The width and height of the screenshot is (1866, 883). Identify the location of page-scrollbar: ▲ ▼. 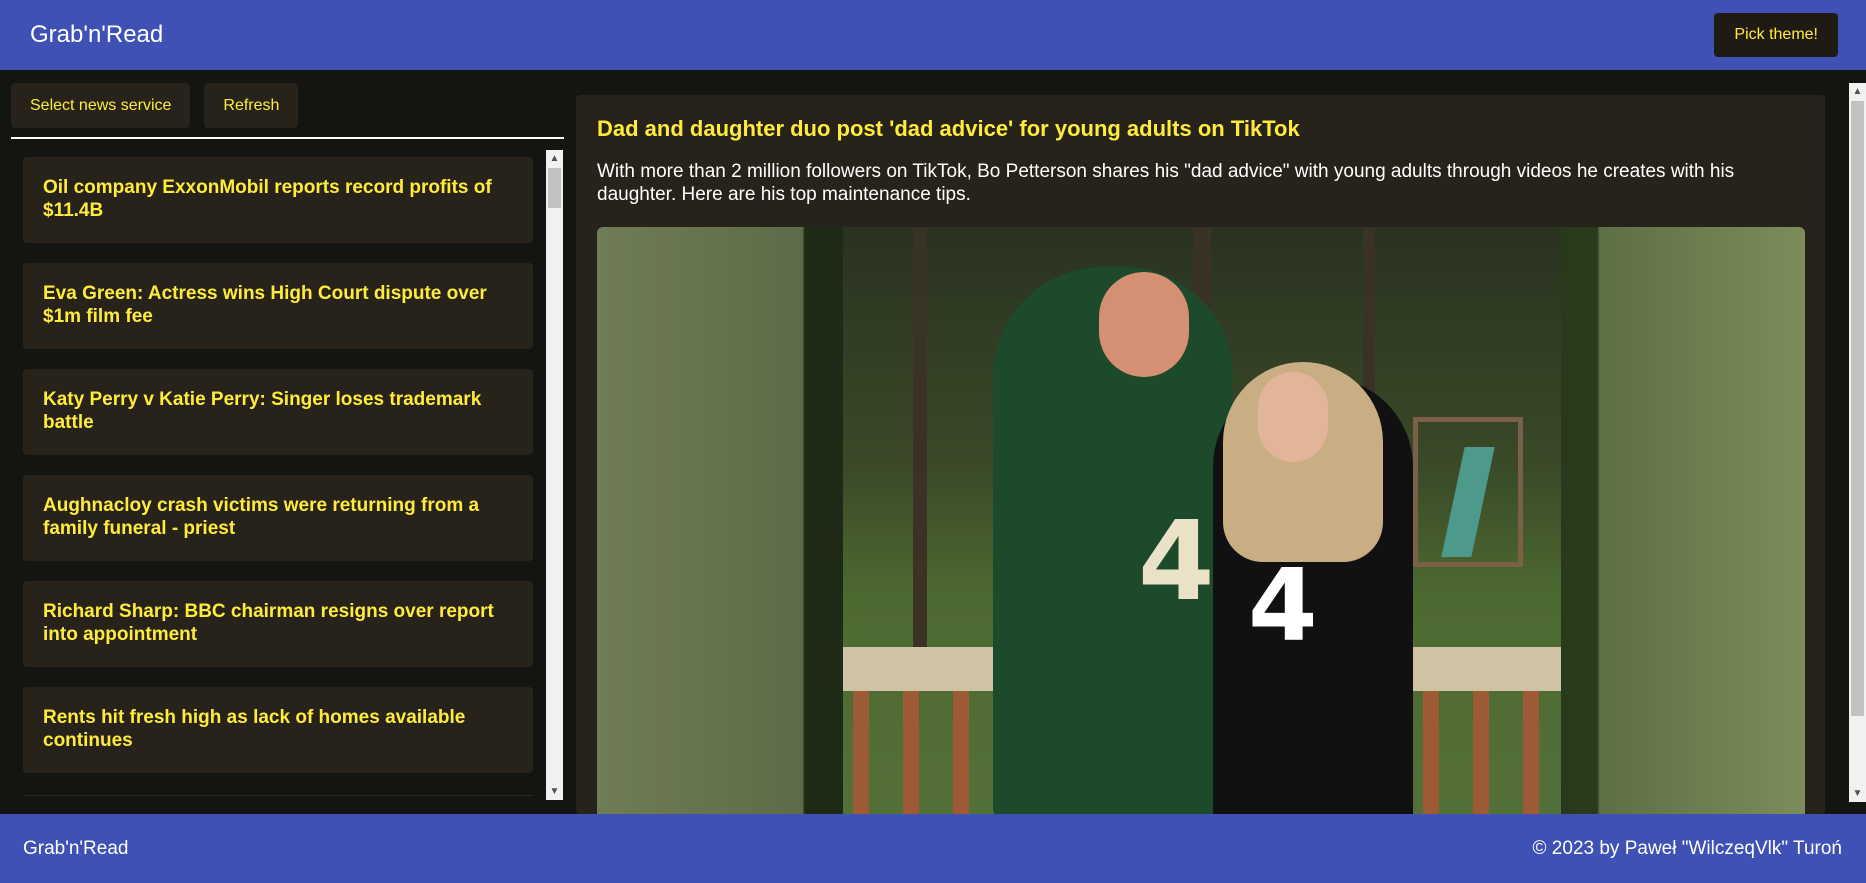
(1857, 442).